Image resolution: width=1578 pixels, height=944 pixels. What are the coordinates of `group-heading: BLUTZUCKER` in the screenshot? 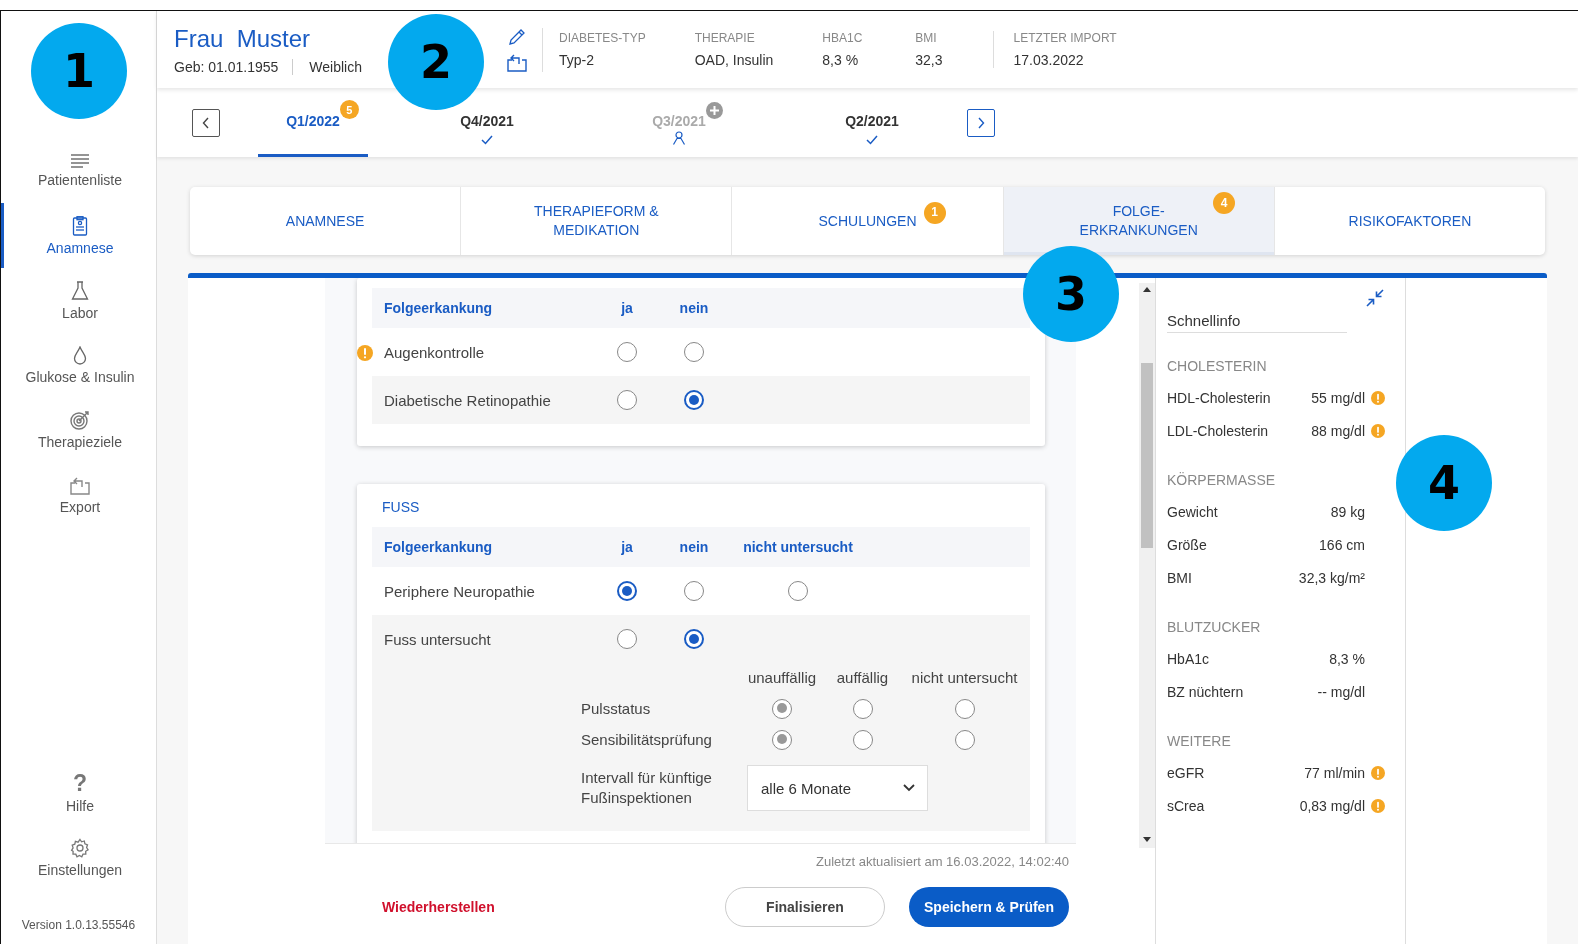 It's located at (1214, 627).